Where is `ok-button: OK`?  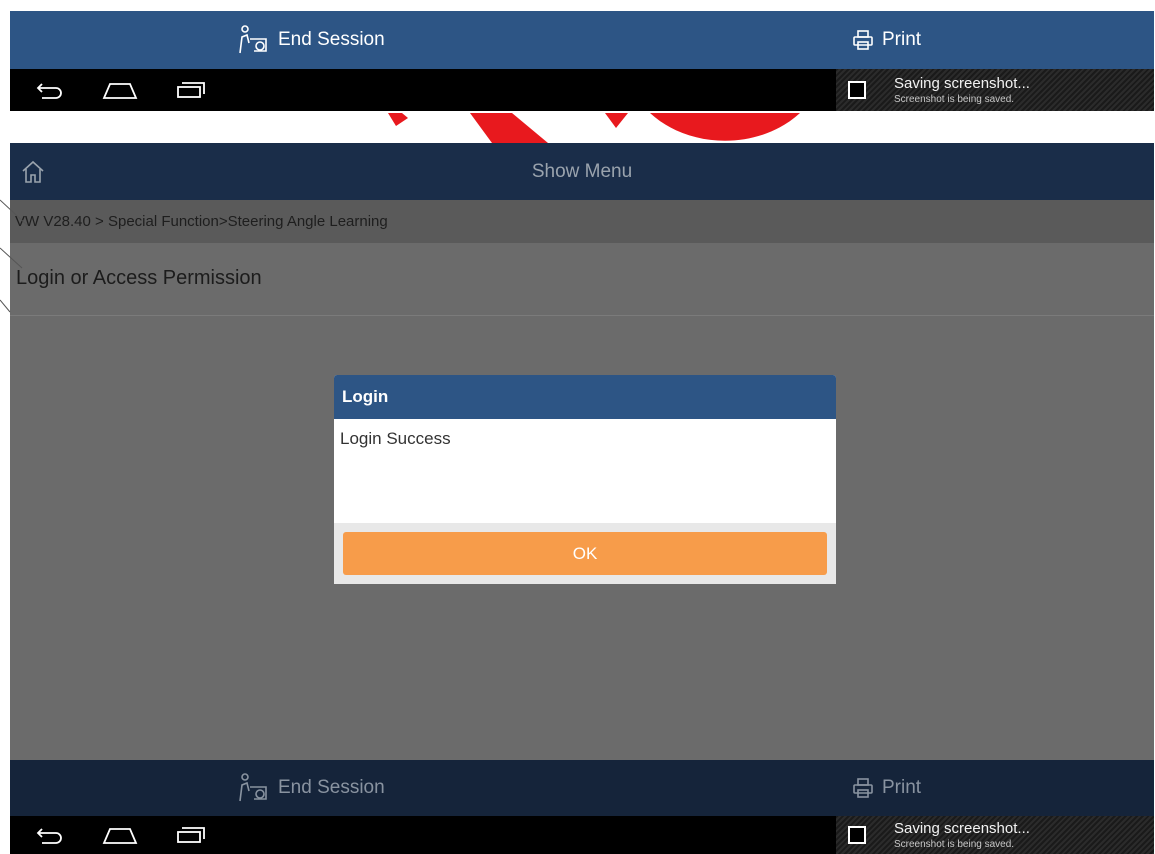 ok-button: OK is located at coordinates (585, 553).